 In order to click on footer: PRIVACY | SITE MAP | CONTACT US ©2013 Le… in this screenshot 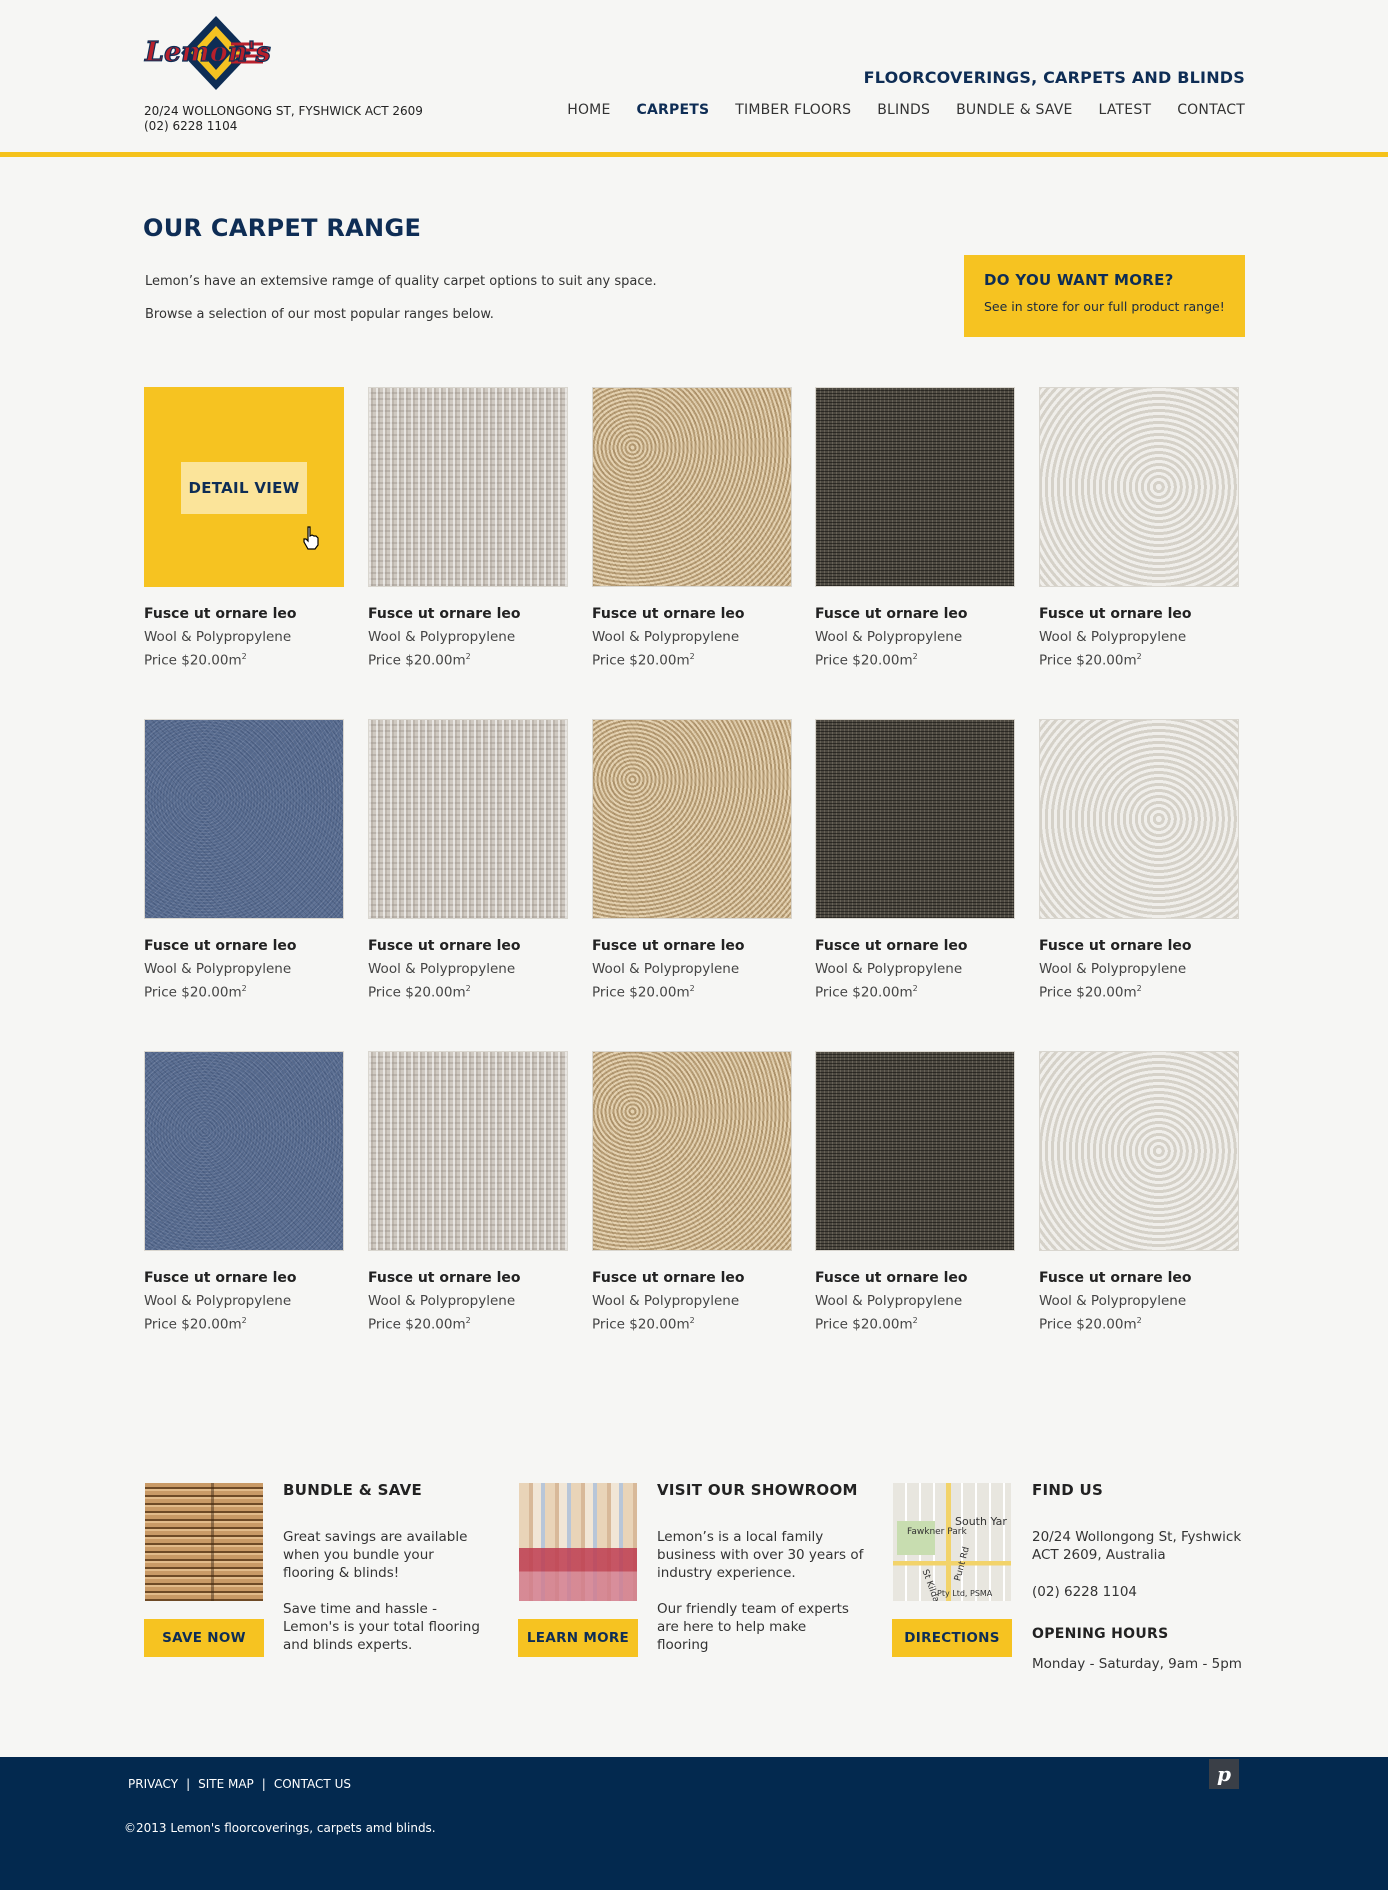, I will do `click(694, 1823)`.